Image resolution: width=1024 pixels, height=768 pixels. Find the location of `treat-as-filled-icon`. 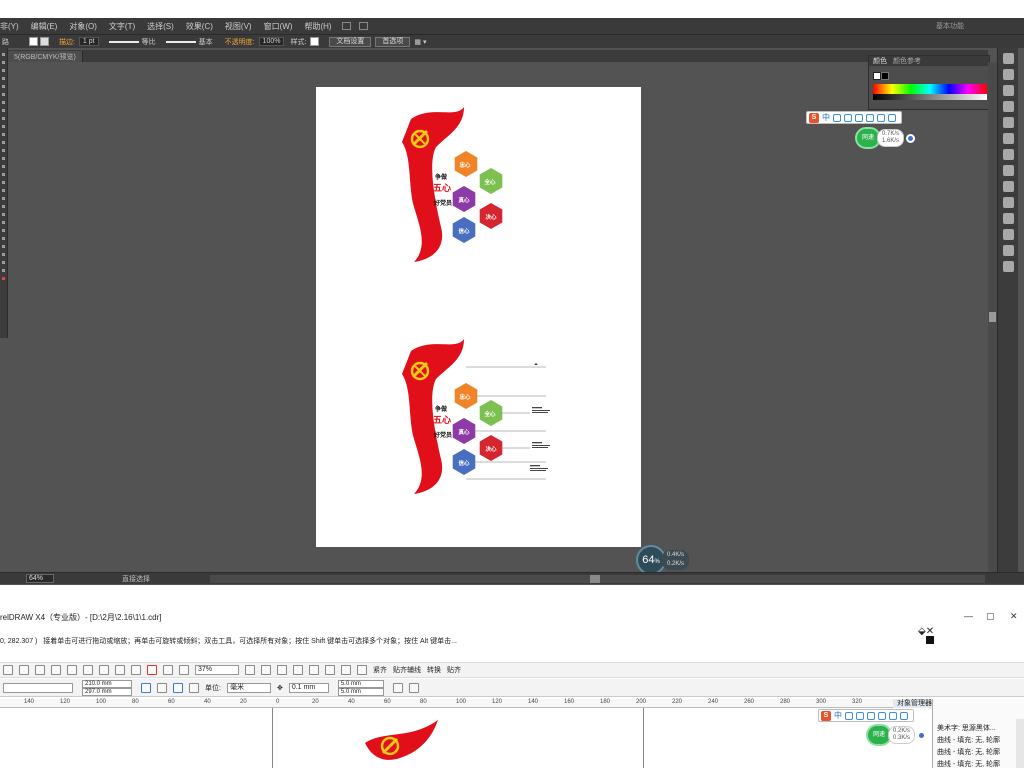

treat-as-filled-icon is located at coordinates (397, 687).